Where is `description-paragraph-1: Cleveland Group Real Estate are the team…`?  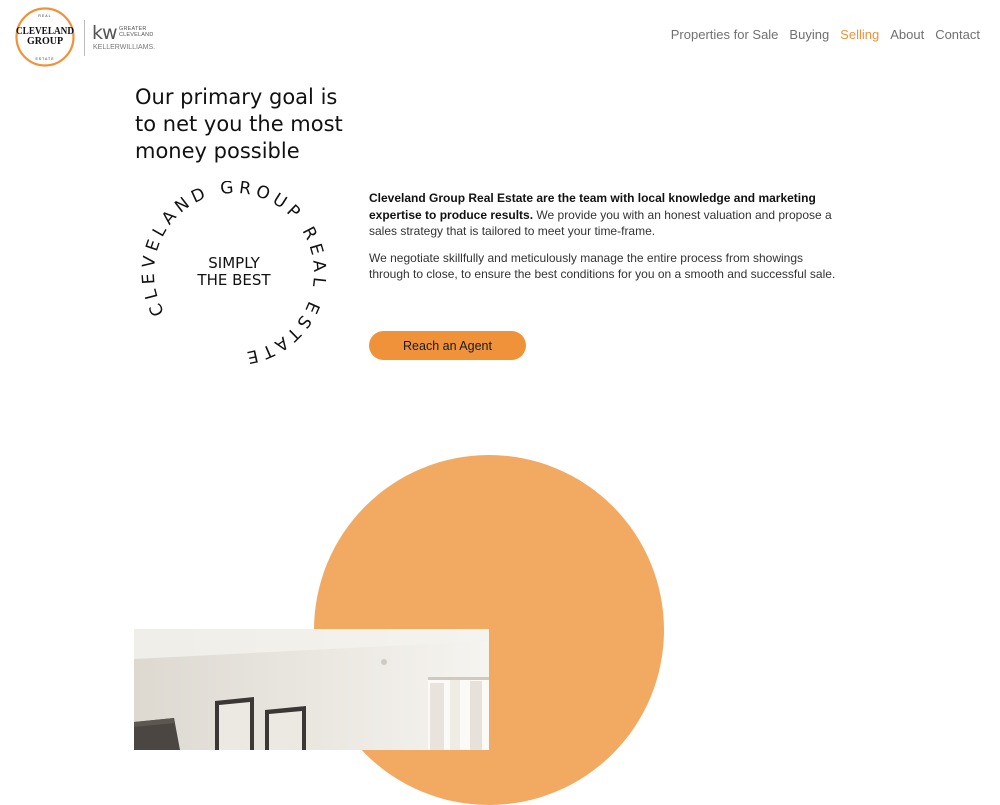 description-paragraph-1: Cleveland Group Real Estate are the team… is located at coordinates (608, 215).